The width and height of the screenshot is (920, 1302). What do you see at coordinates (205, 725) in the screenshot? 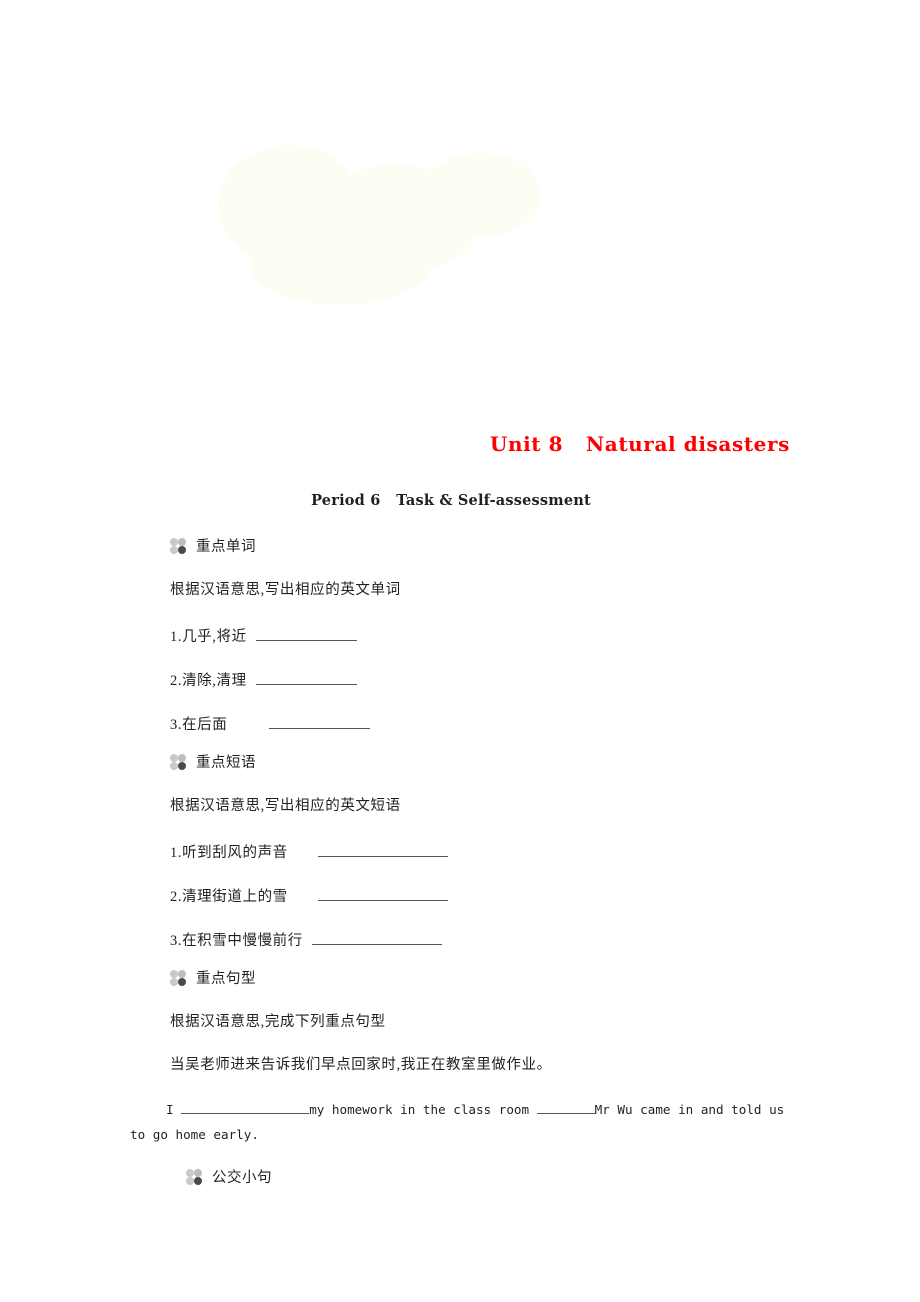
I see `item-prompt: 在后面` at bounding box center [205, 725].